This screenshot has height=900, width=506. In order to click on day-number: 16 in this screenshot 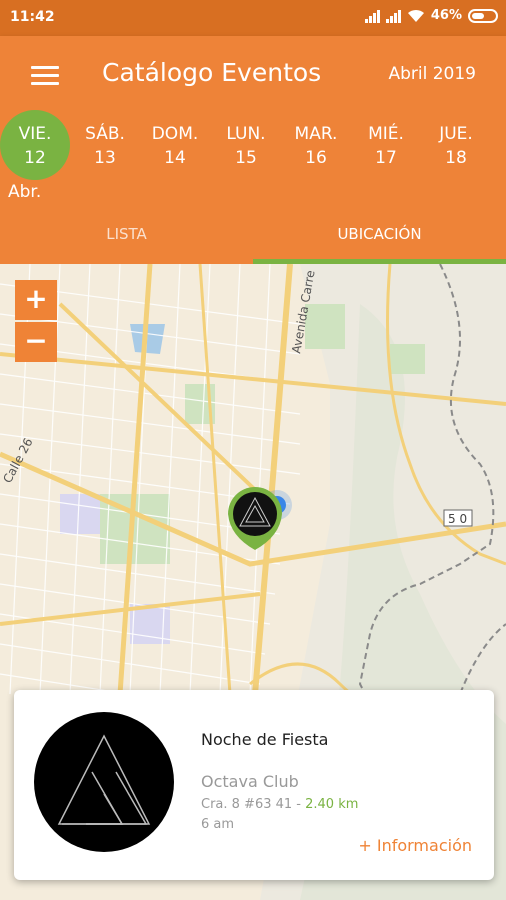, I will do `click(316, 158)`.